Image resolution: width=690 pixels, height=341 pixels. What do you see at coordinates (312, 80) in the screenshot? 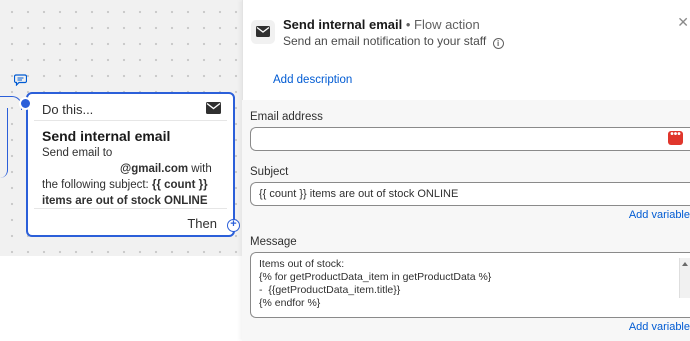
I see `add-description-link: Add description` at bounding box center [312, 80].